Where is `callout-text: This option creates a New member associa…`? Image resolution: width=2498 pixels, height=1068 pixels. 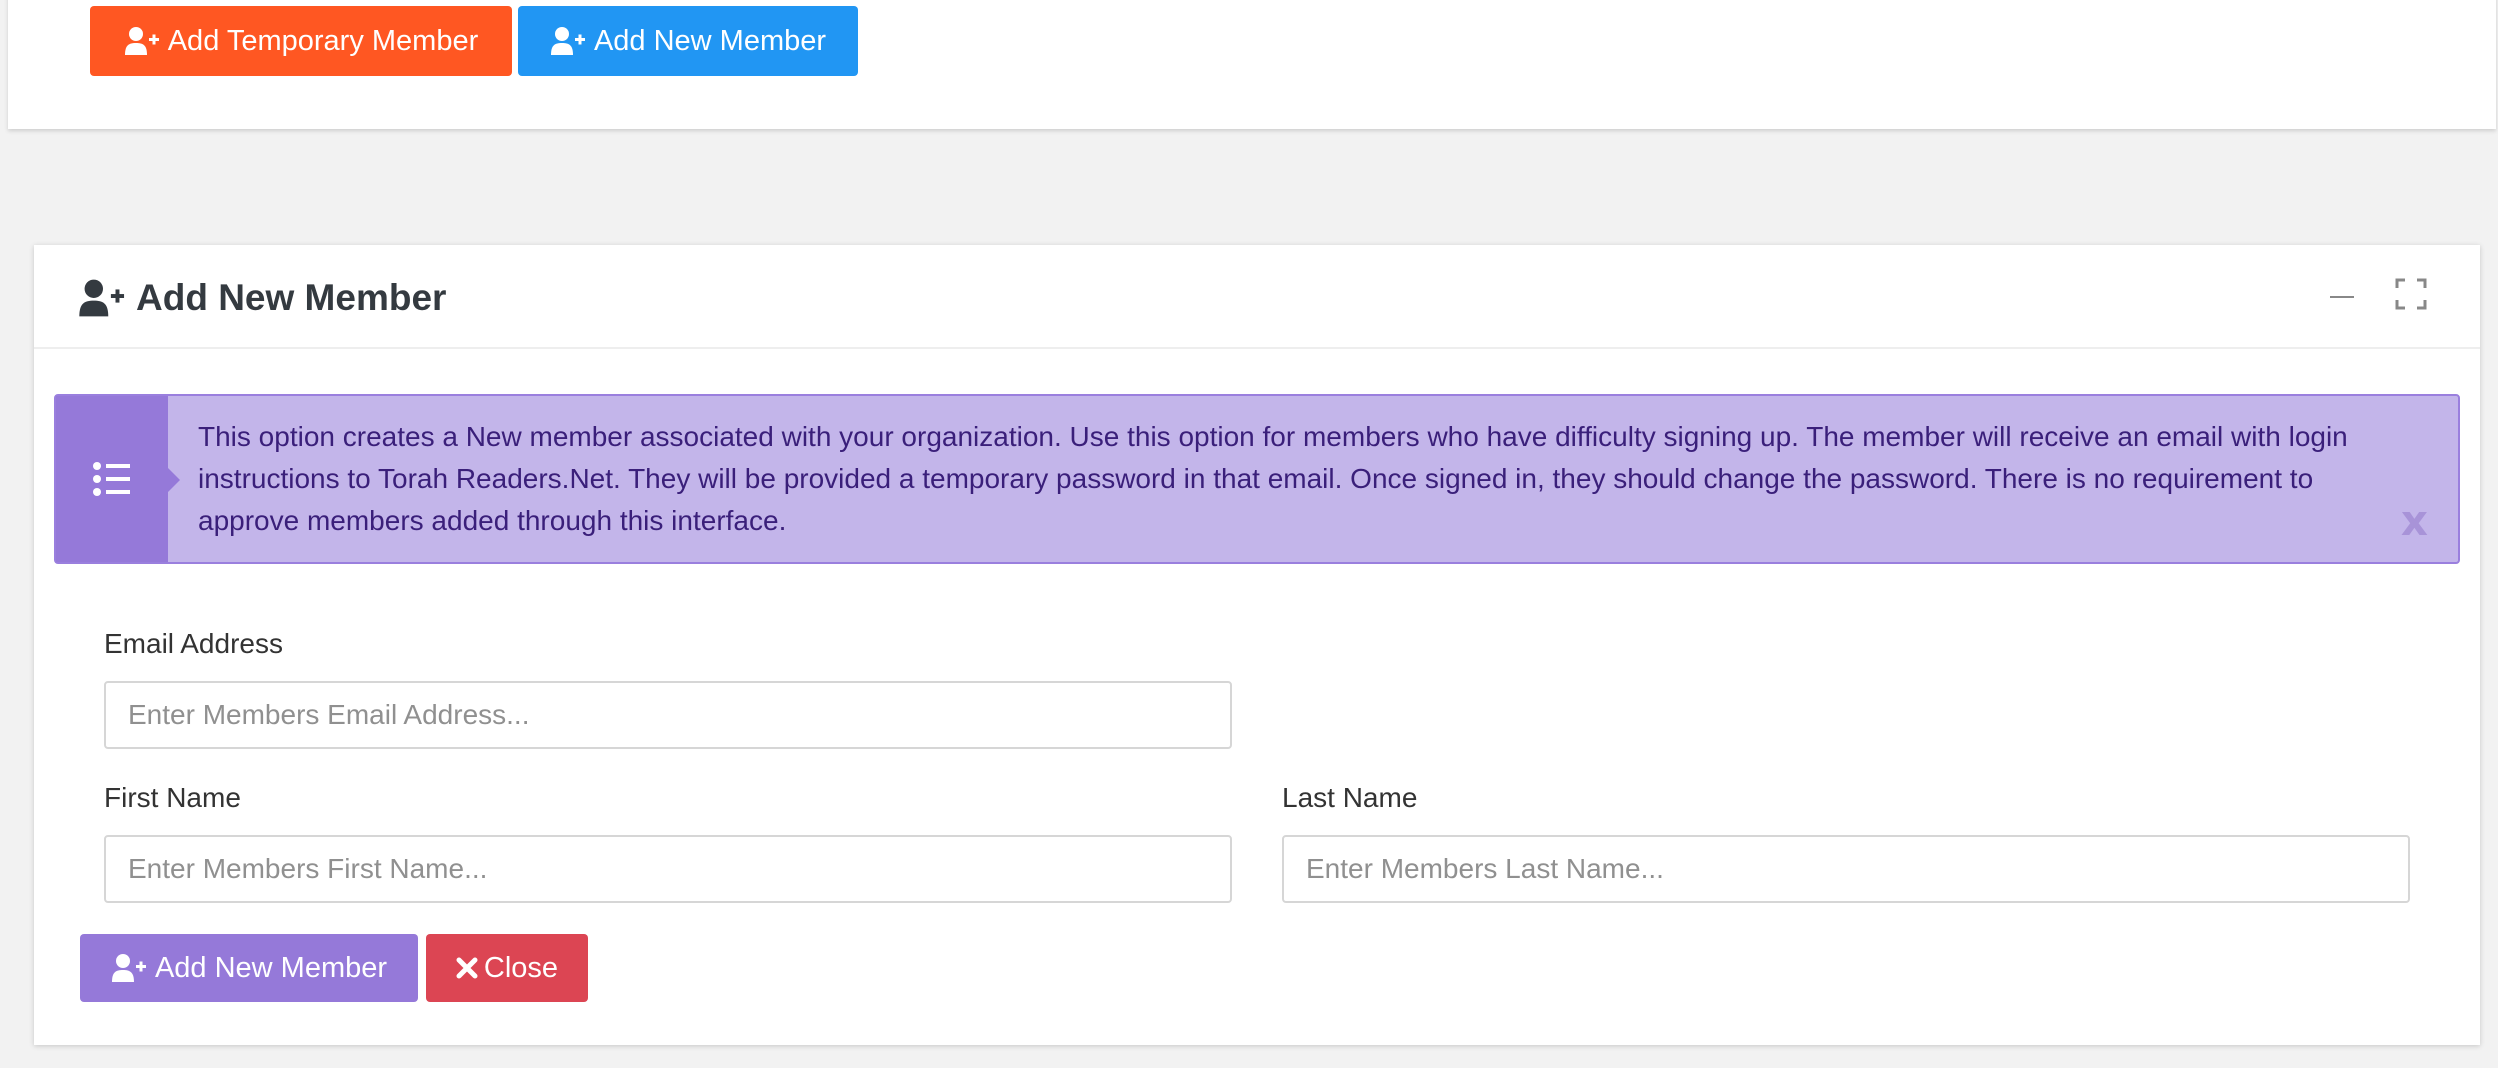
callout-text: This option creates a New member associa… is located at coordinates (1273, 478).